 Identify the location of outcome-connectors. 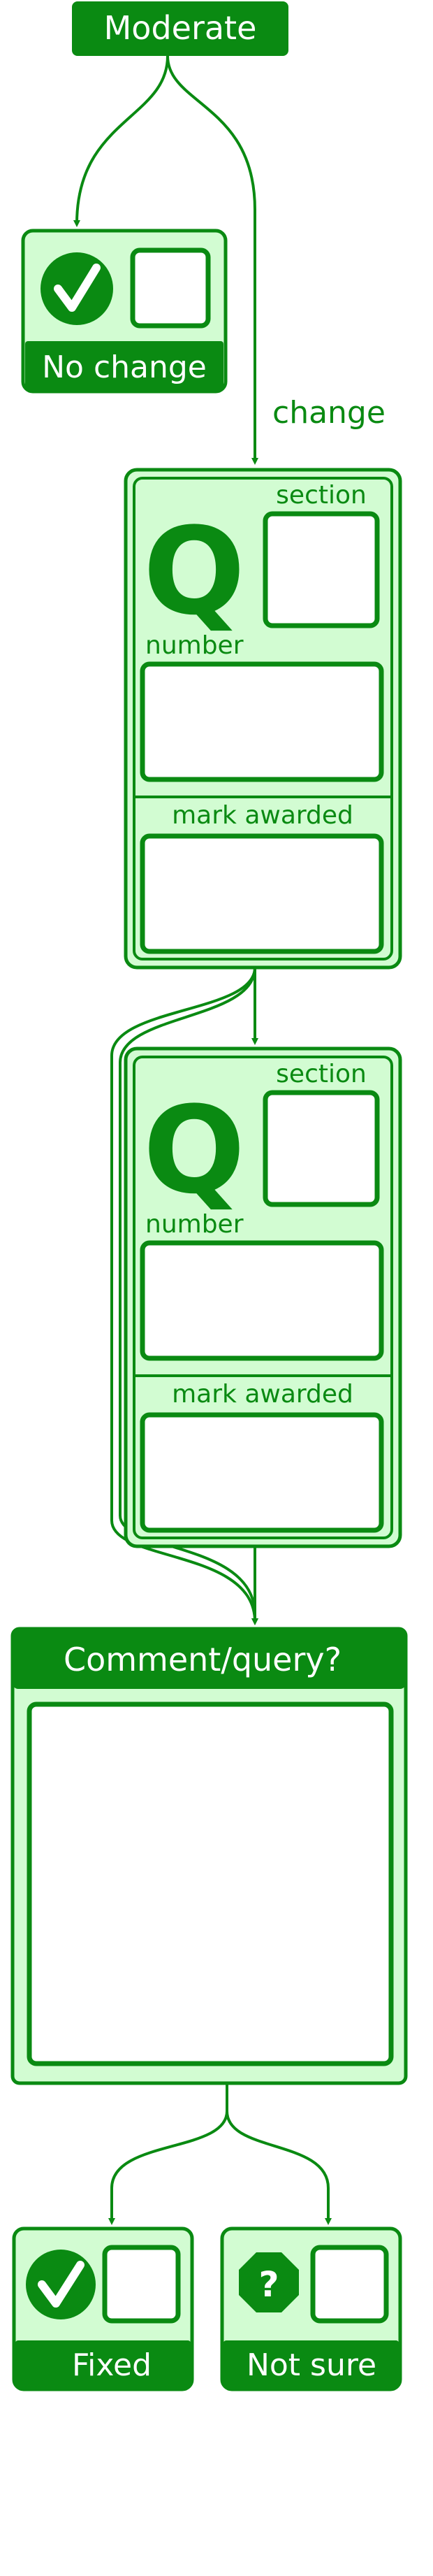
(220, 2154).